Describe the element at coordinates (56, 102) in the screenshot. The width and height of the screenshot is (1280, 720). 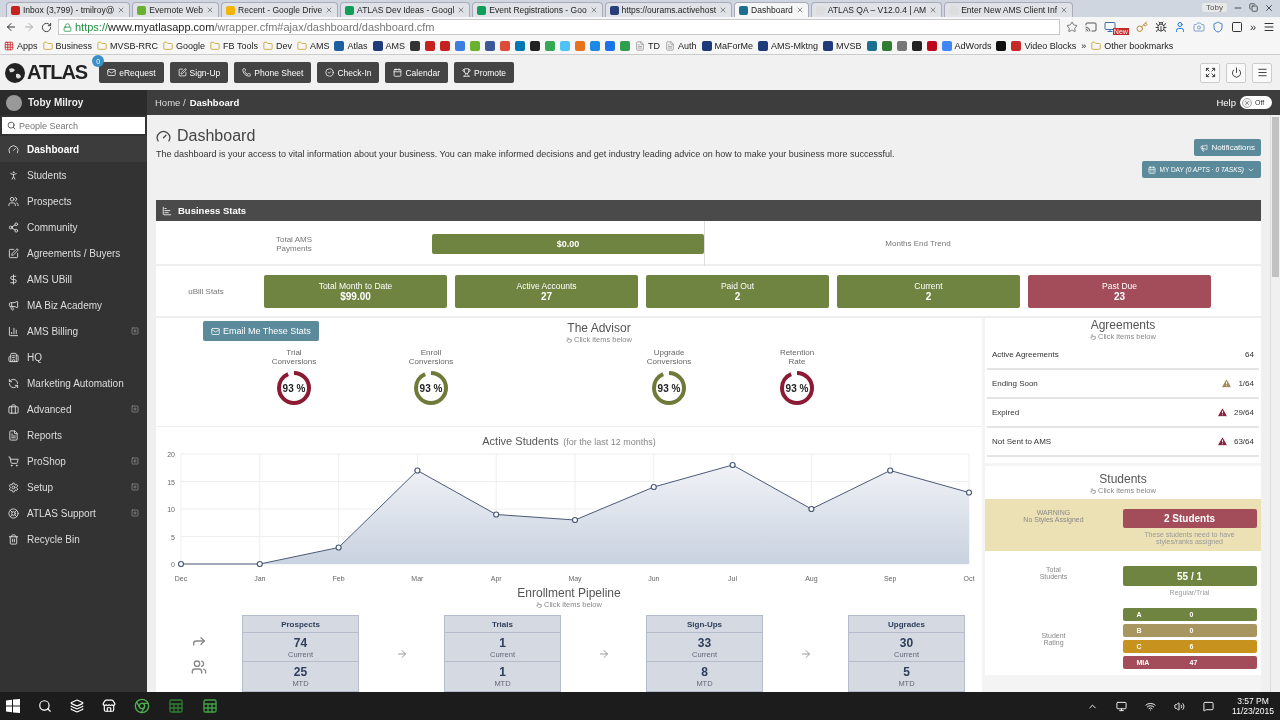
I see `user-name: Toby Milroy` at that location.